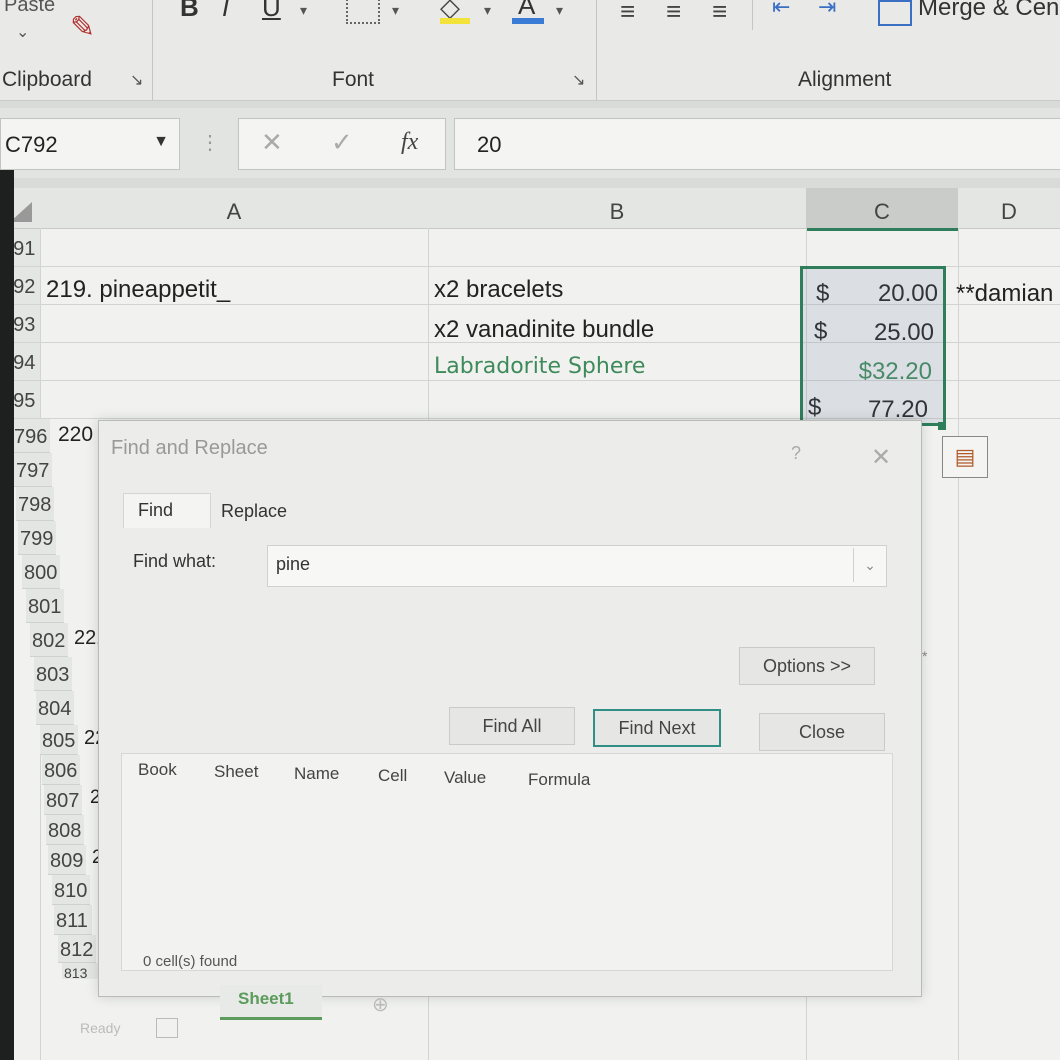 The width and height of the screenshot is (1060, 1060). I want to click on row-header: 811, so click(73, 920).